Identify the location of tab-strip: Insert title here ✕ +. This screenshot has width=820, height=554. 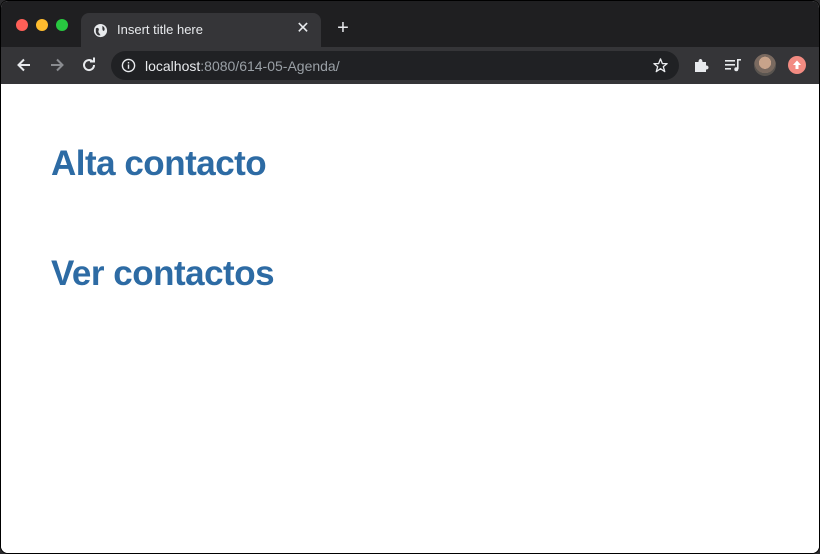
(410, 24).